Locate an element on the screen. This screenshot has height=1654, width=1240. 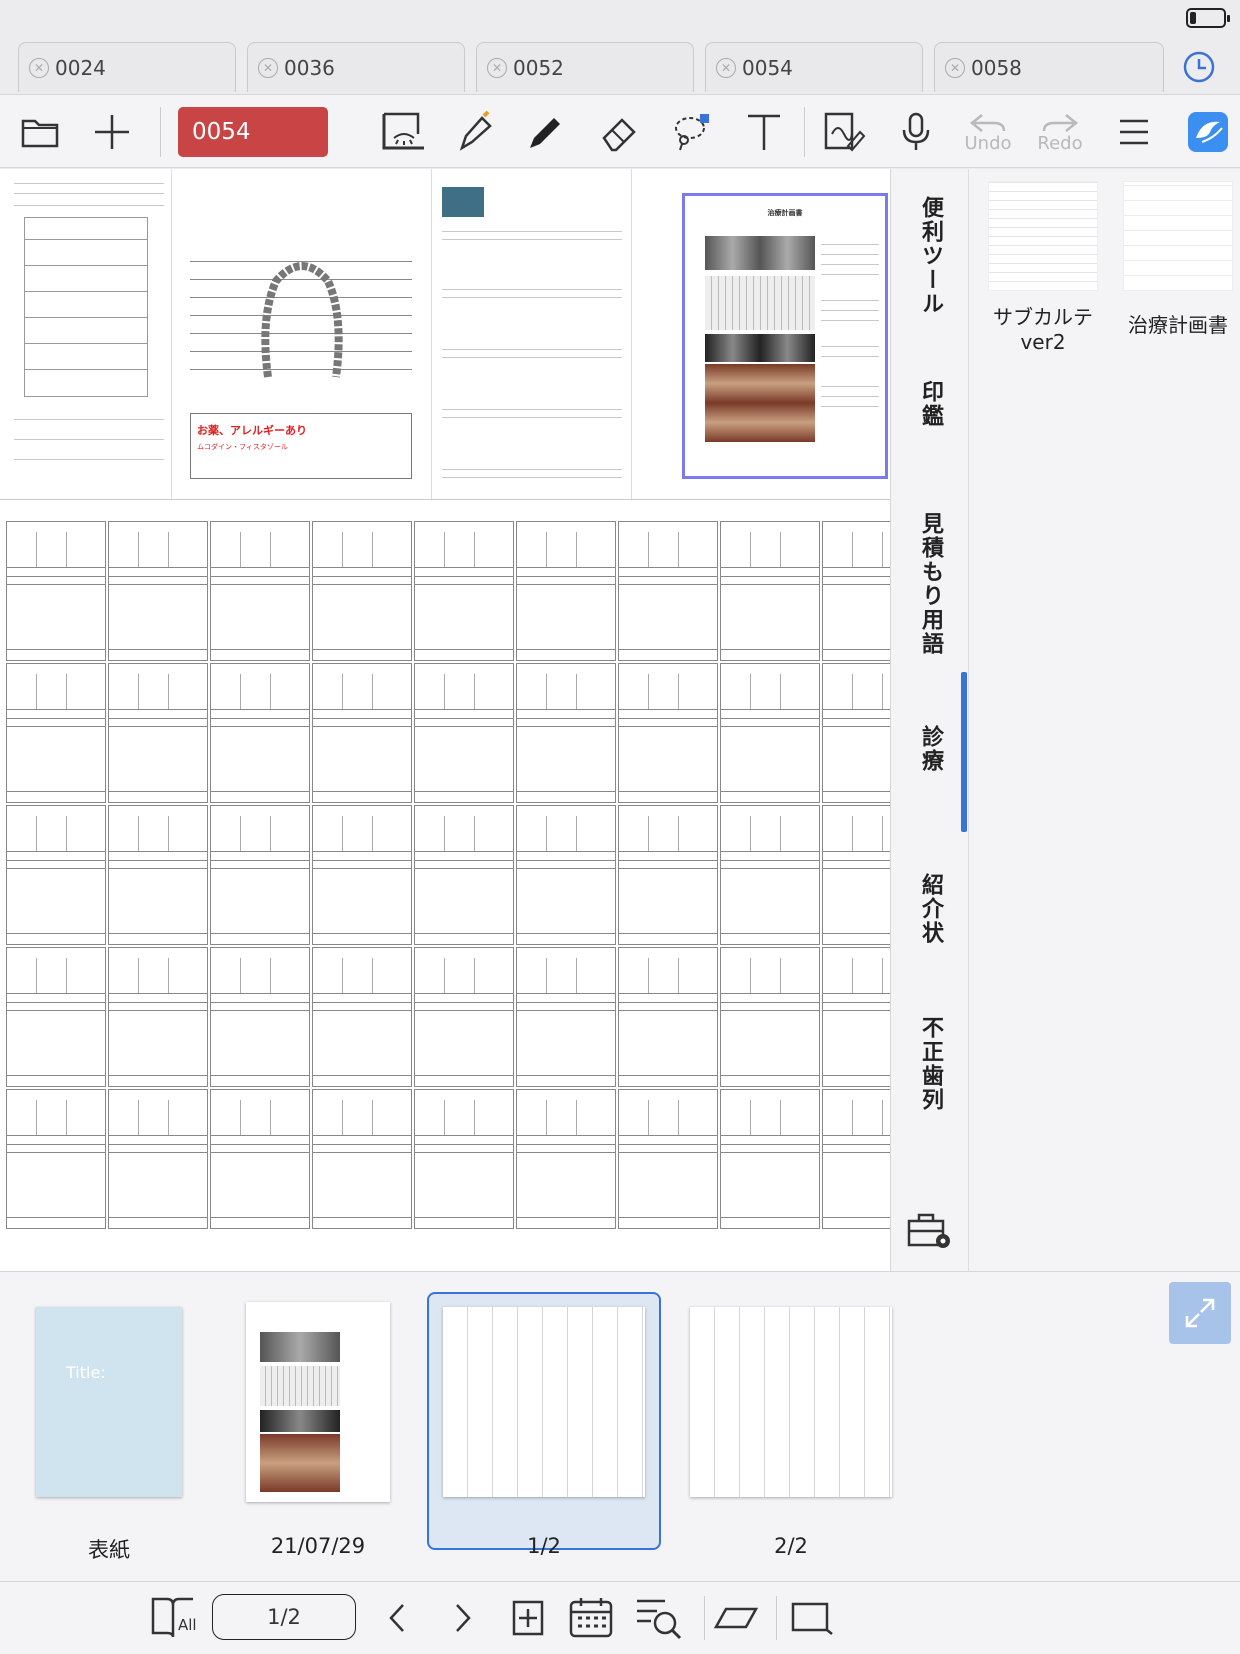
pen-icon is located at coordinates (545, 133).